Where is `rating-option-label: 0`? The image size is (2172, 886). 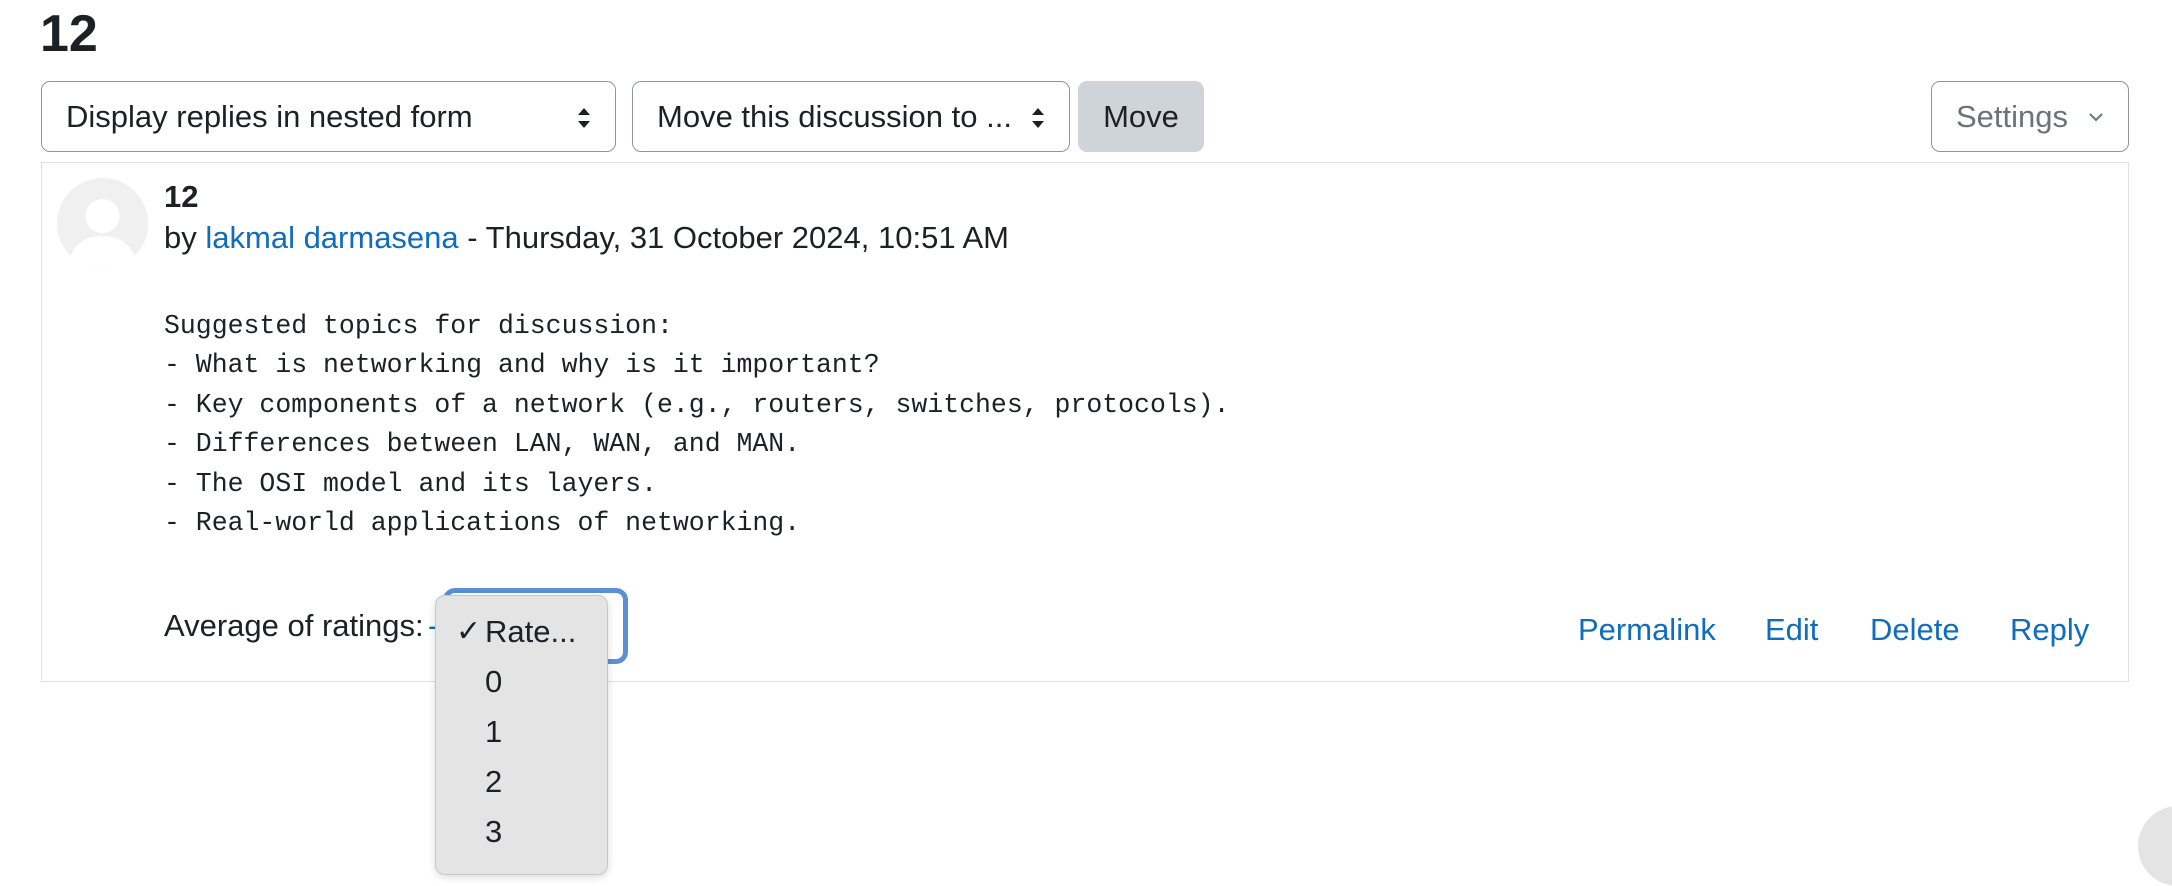 rating-option-label: 0 is located at coordinates (494, 681).